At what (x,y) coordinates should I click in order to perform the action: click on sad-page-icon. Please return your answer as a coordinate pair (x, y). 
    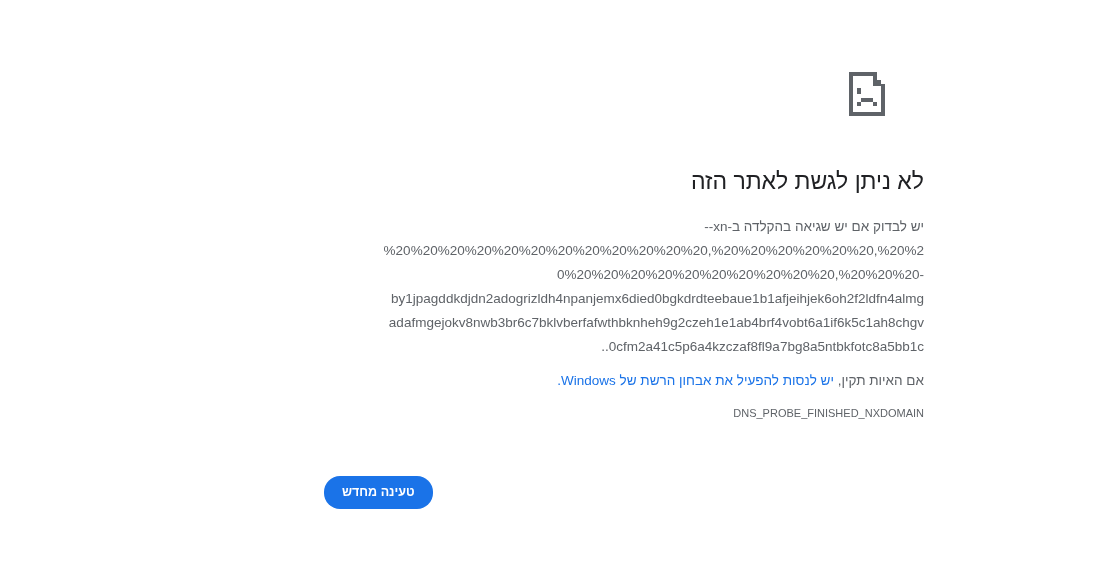
    Looking at the image, I should click on (867, 94).